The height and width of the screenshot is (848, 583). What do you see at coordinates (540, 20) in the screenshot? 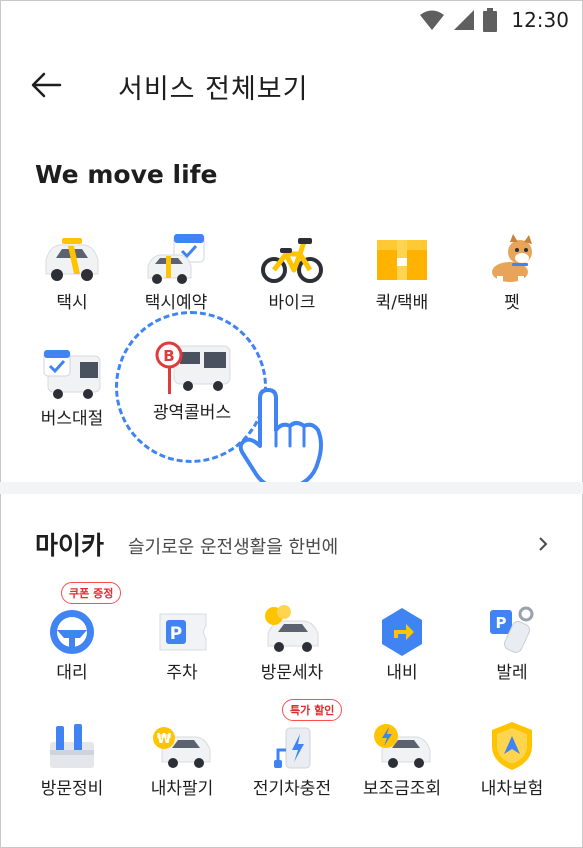
I see `status-time: 12:30` at bounding box center [540, 20].